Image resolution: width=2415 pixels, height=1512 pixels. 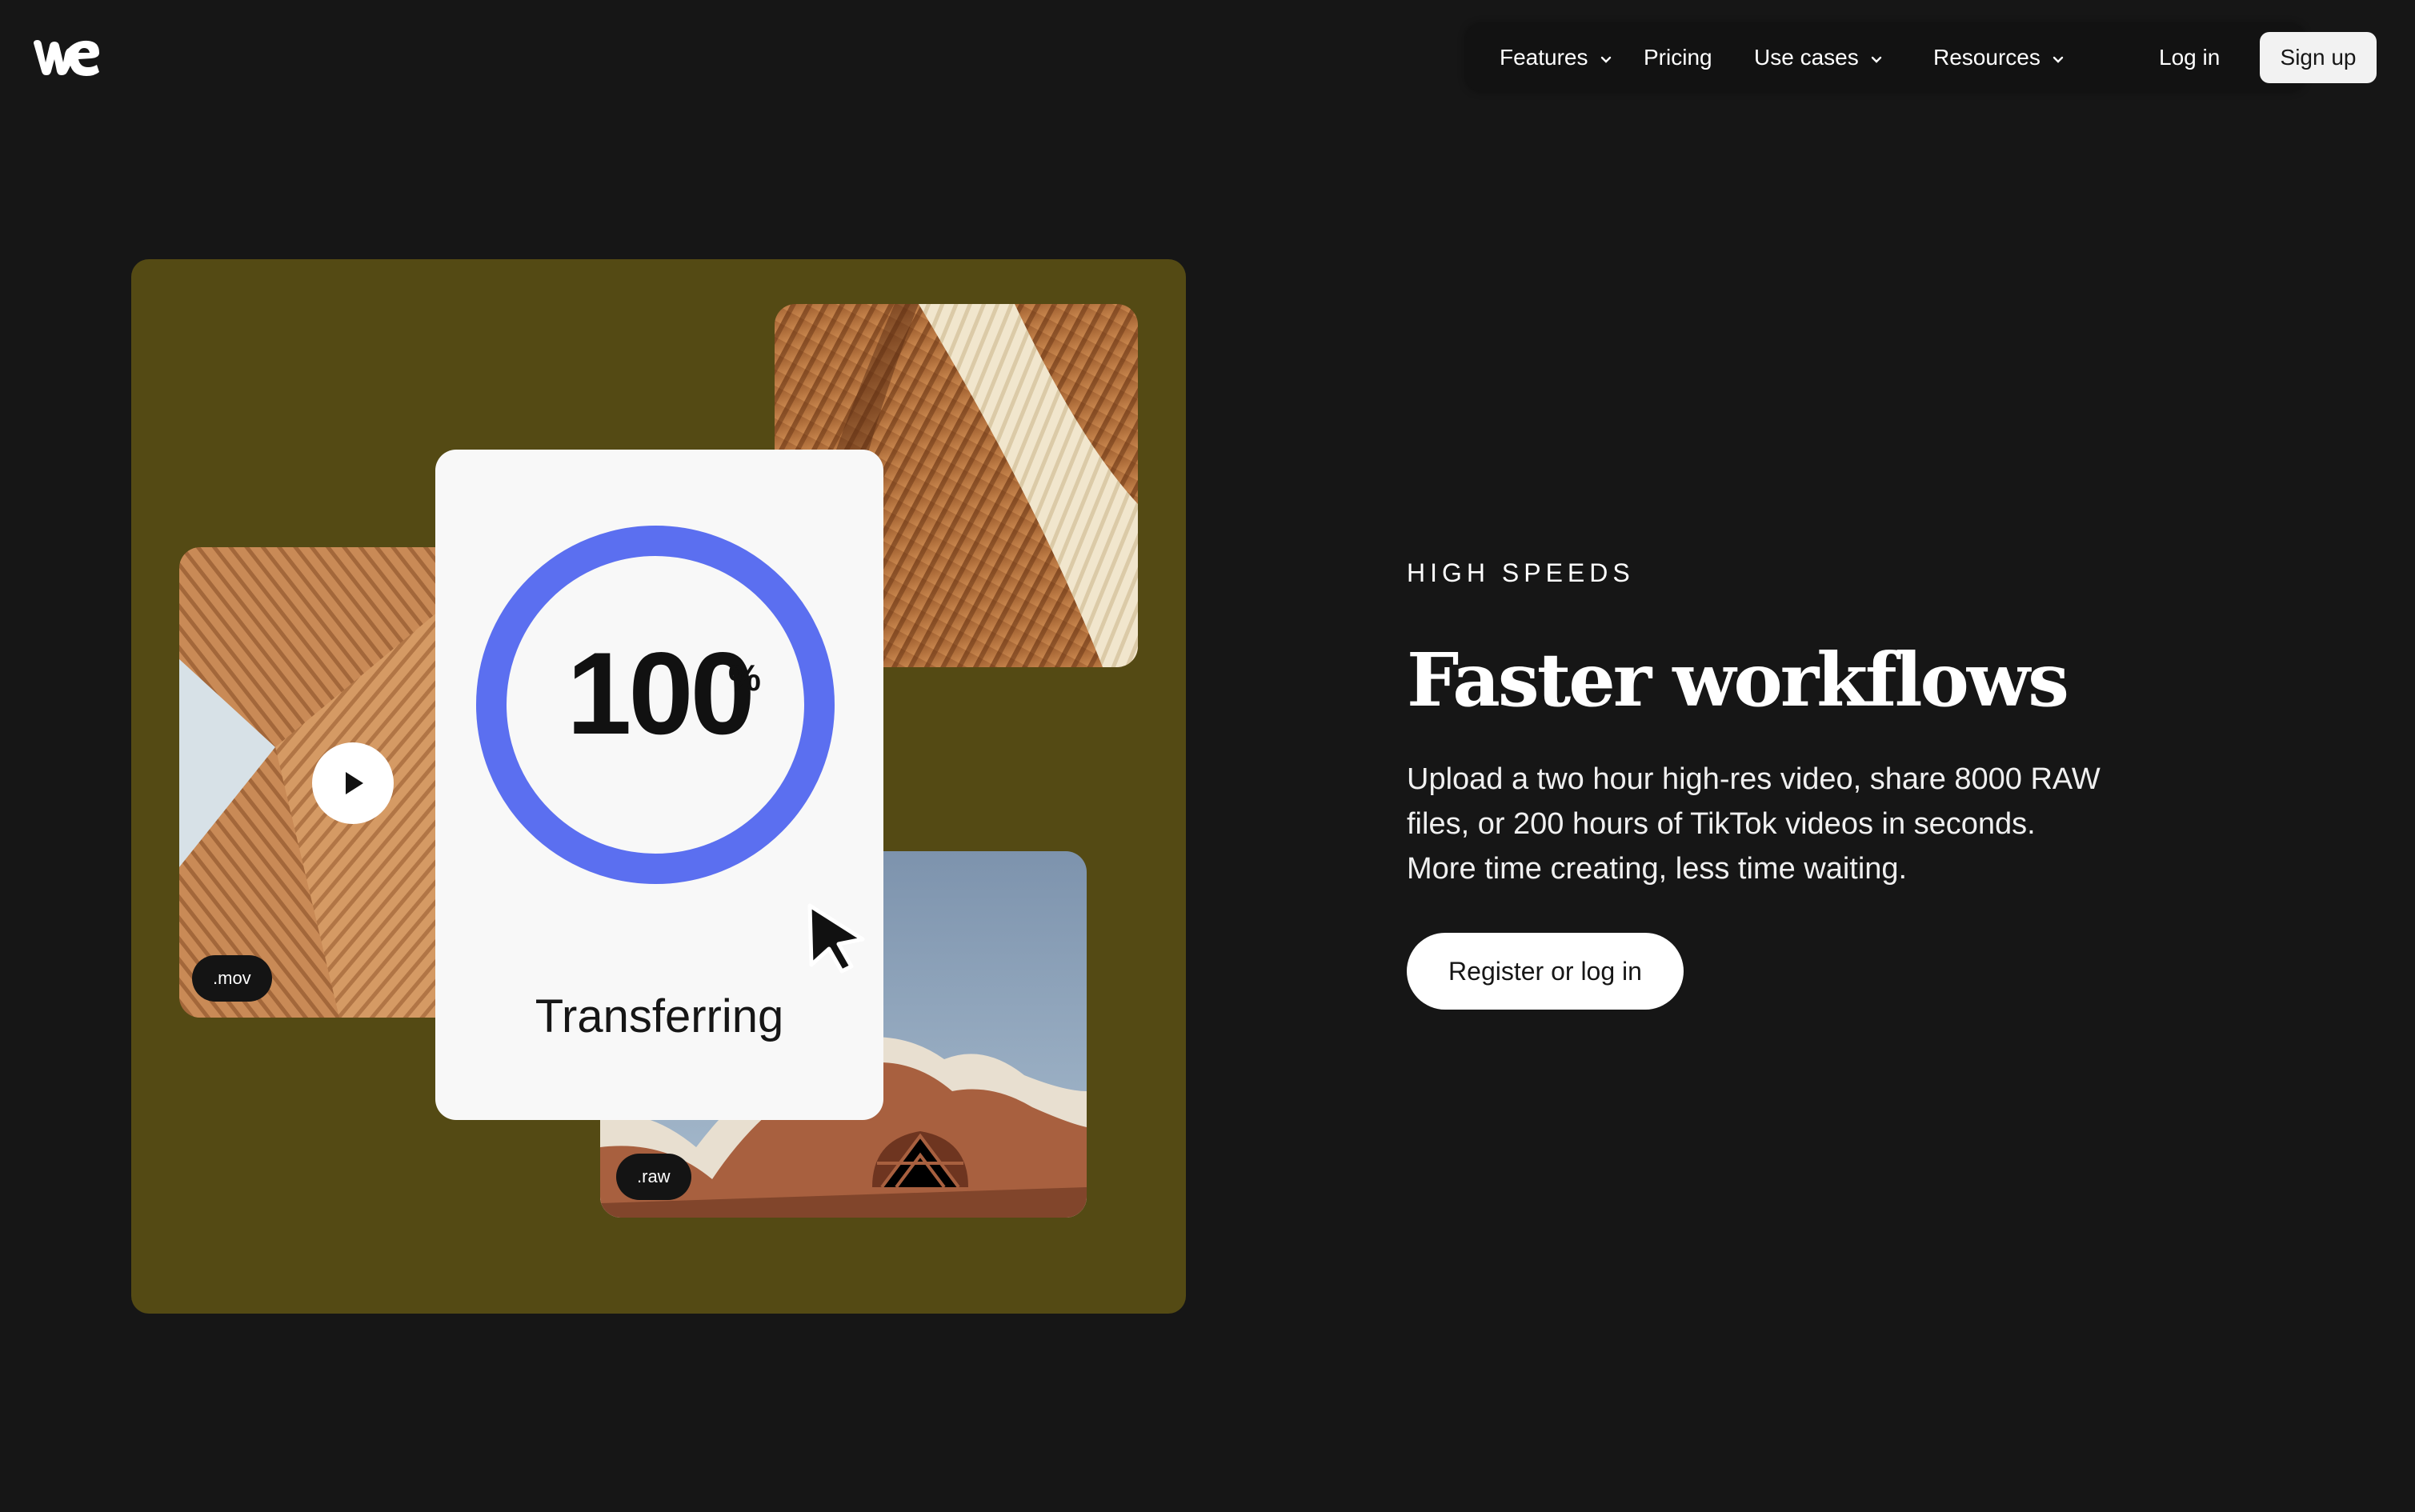 I want to click on login-link: Log in, so click(x=2189, y=58).